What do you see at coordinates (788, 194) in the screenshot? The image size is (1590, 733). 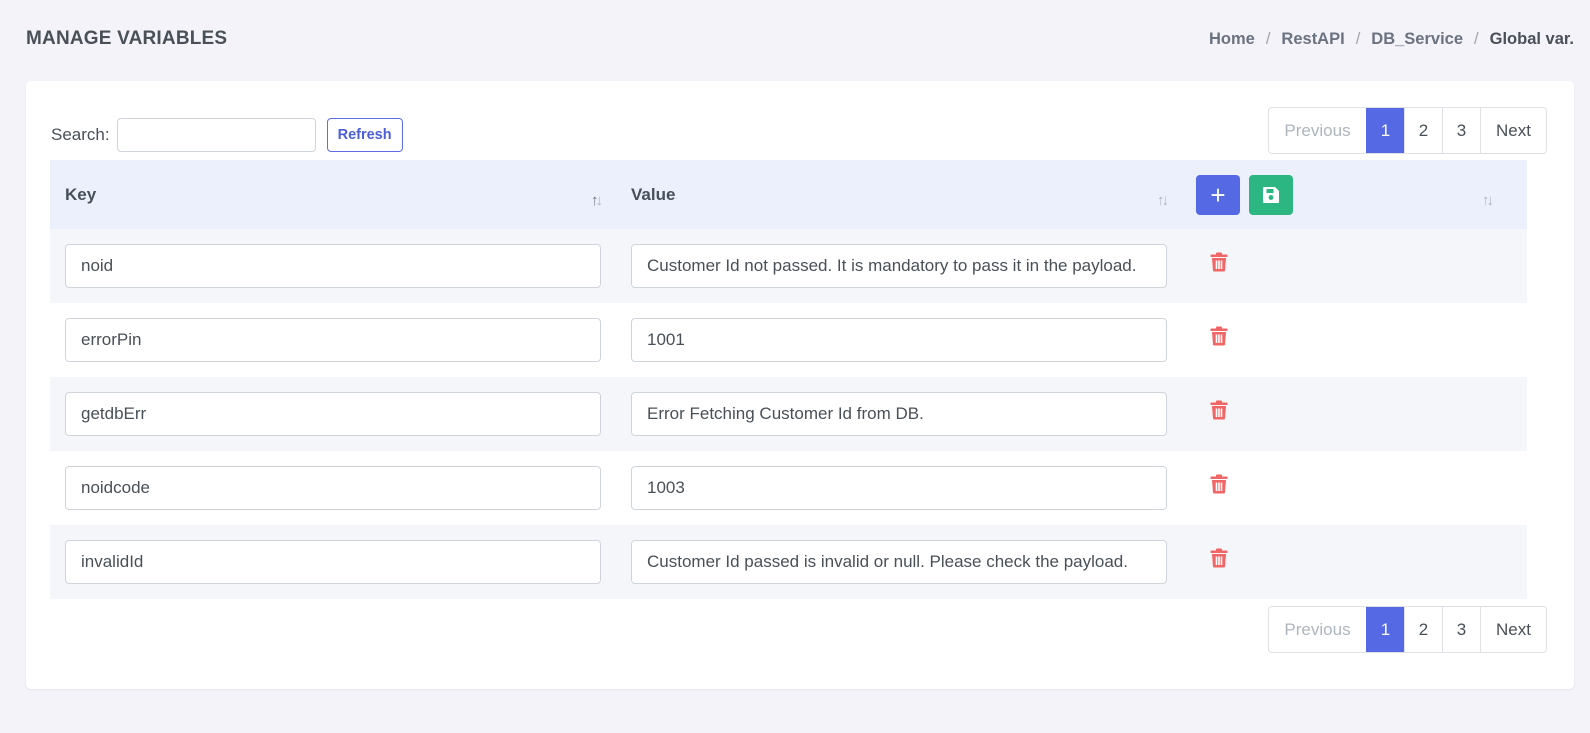 I see `table-header: Key ↑↓ Value ↑↓ + ↑↓` at bounding box center [788, 194].